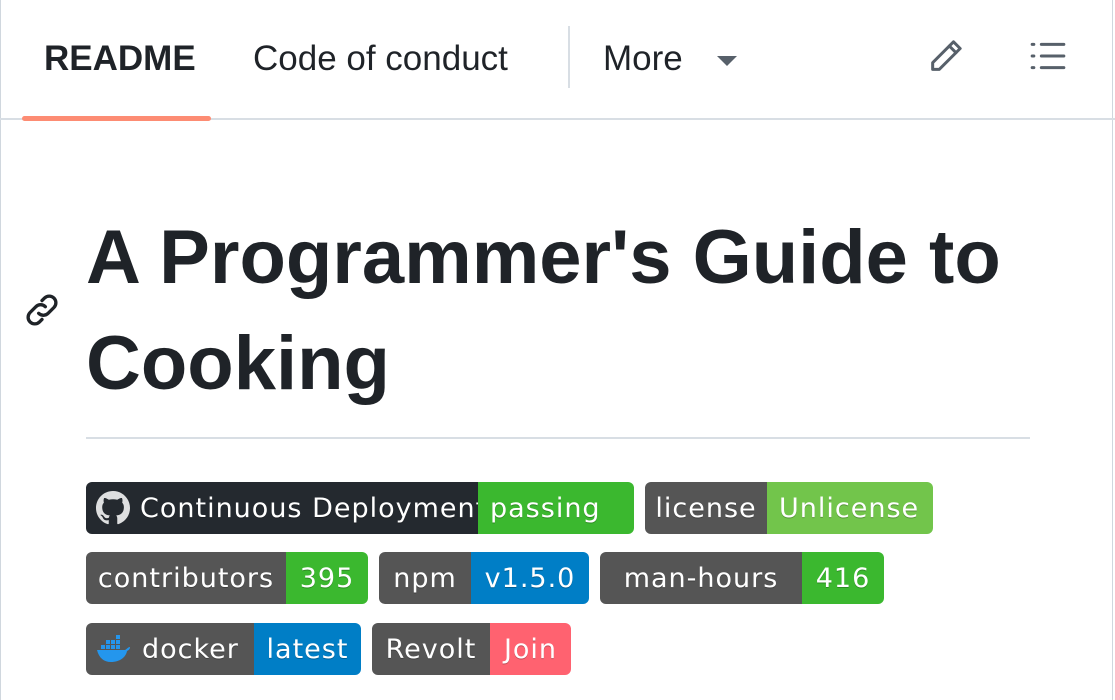 This screenshot has height=700, width=1115. I want to click on badge-continuous-deployment: Continuous Deployment passing, so click(360, 508).